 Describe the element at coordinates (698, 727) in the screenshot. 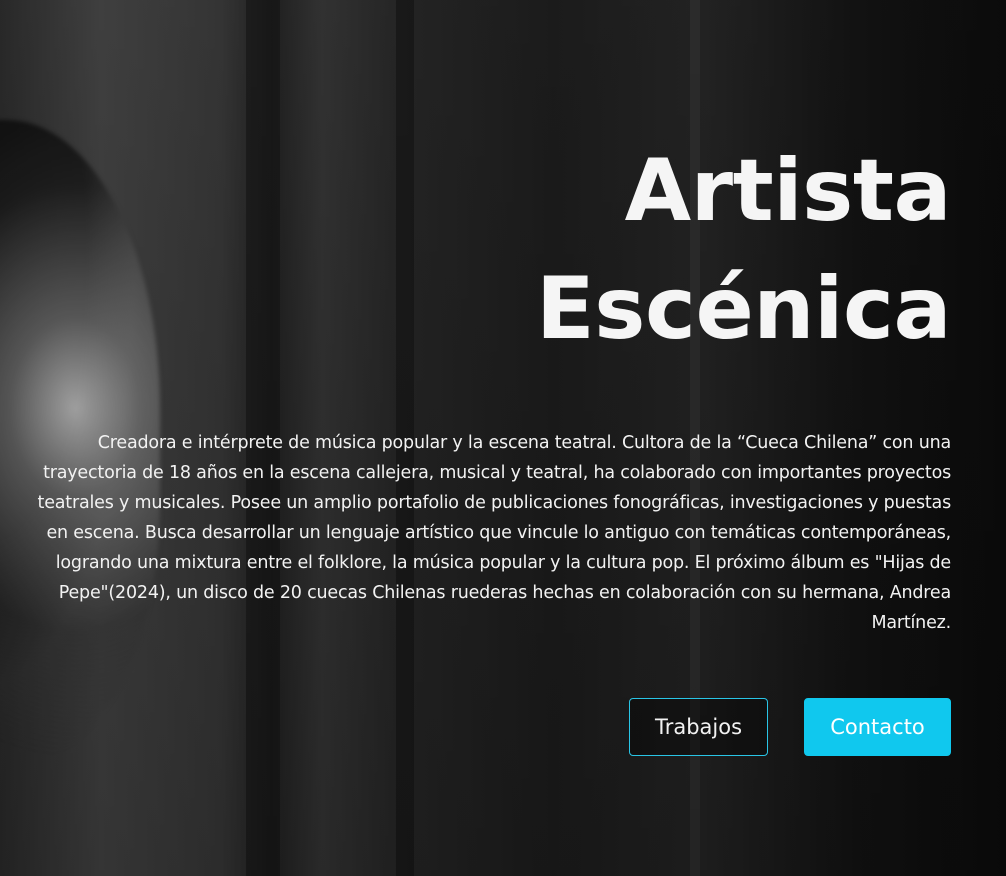

I see `works-button: Trabajos` at that location.